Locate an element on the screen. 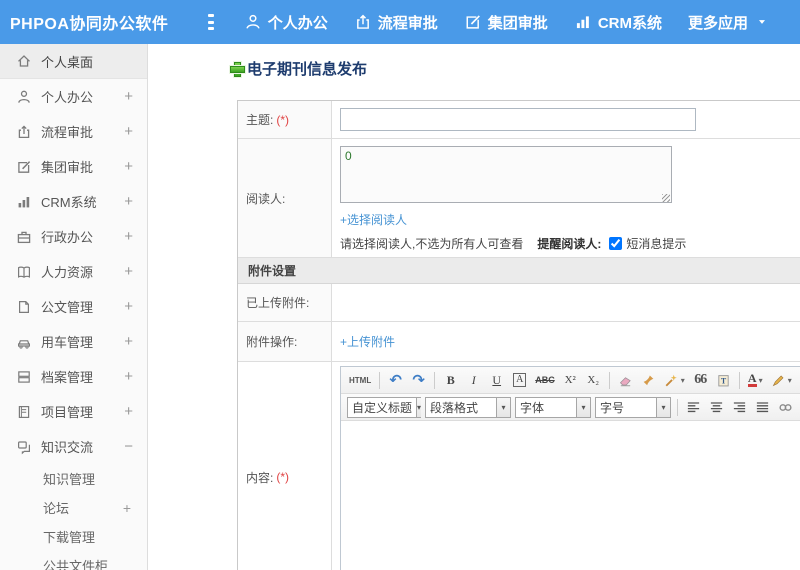  select-value: 字号 is located at coordinates (612, 407).